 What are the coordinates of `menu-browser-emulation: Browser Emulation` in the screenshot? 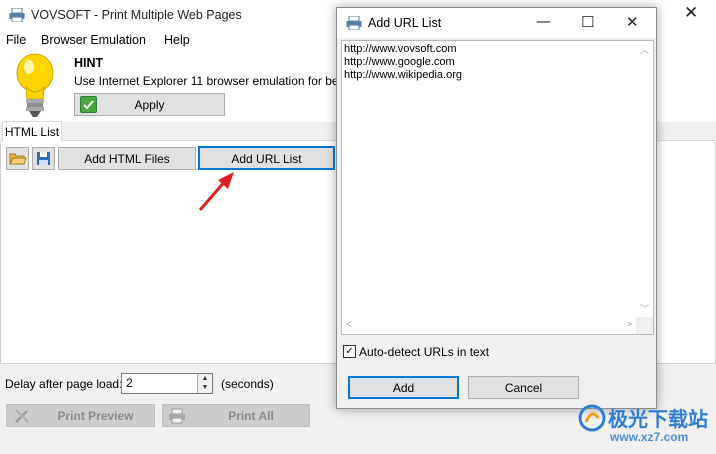 It's located at (93, 40).